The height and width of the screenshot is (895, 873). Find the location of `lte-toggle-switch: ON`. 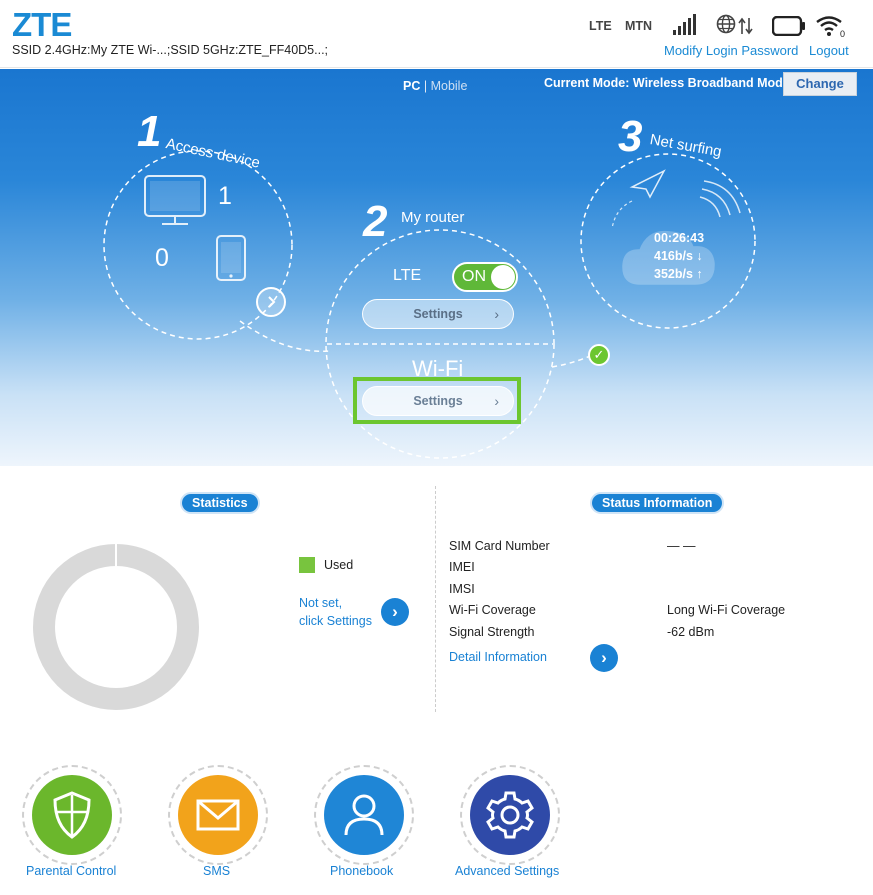

lte-toggle-switch: ON is located at coordinates (485, 277).